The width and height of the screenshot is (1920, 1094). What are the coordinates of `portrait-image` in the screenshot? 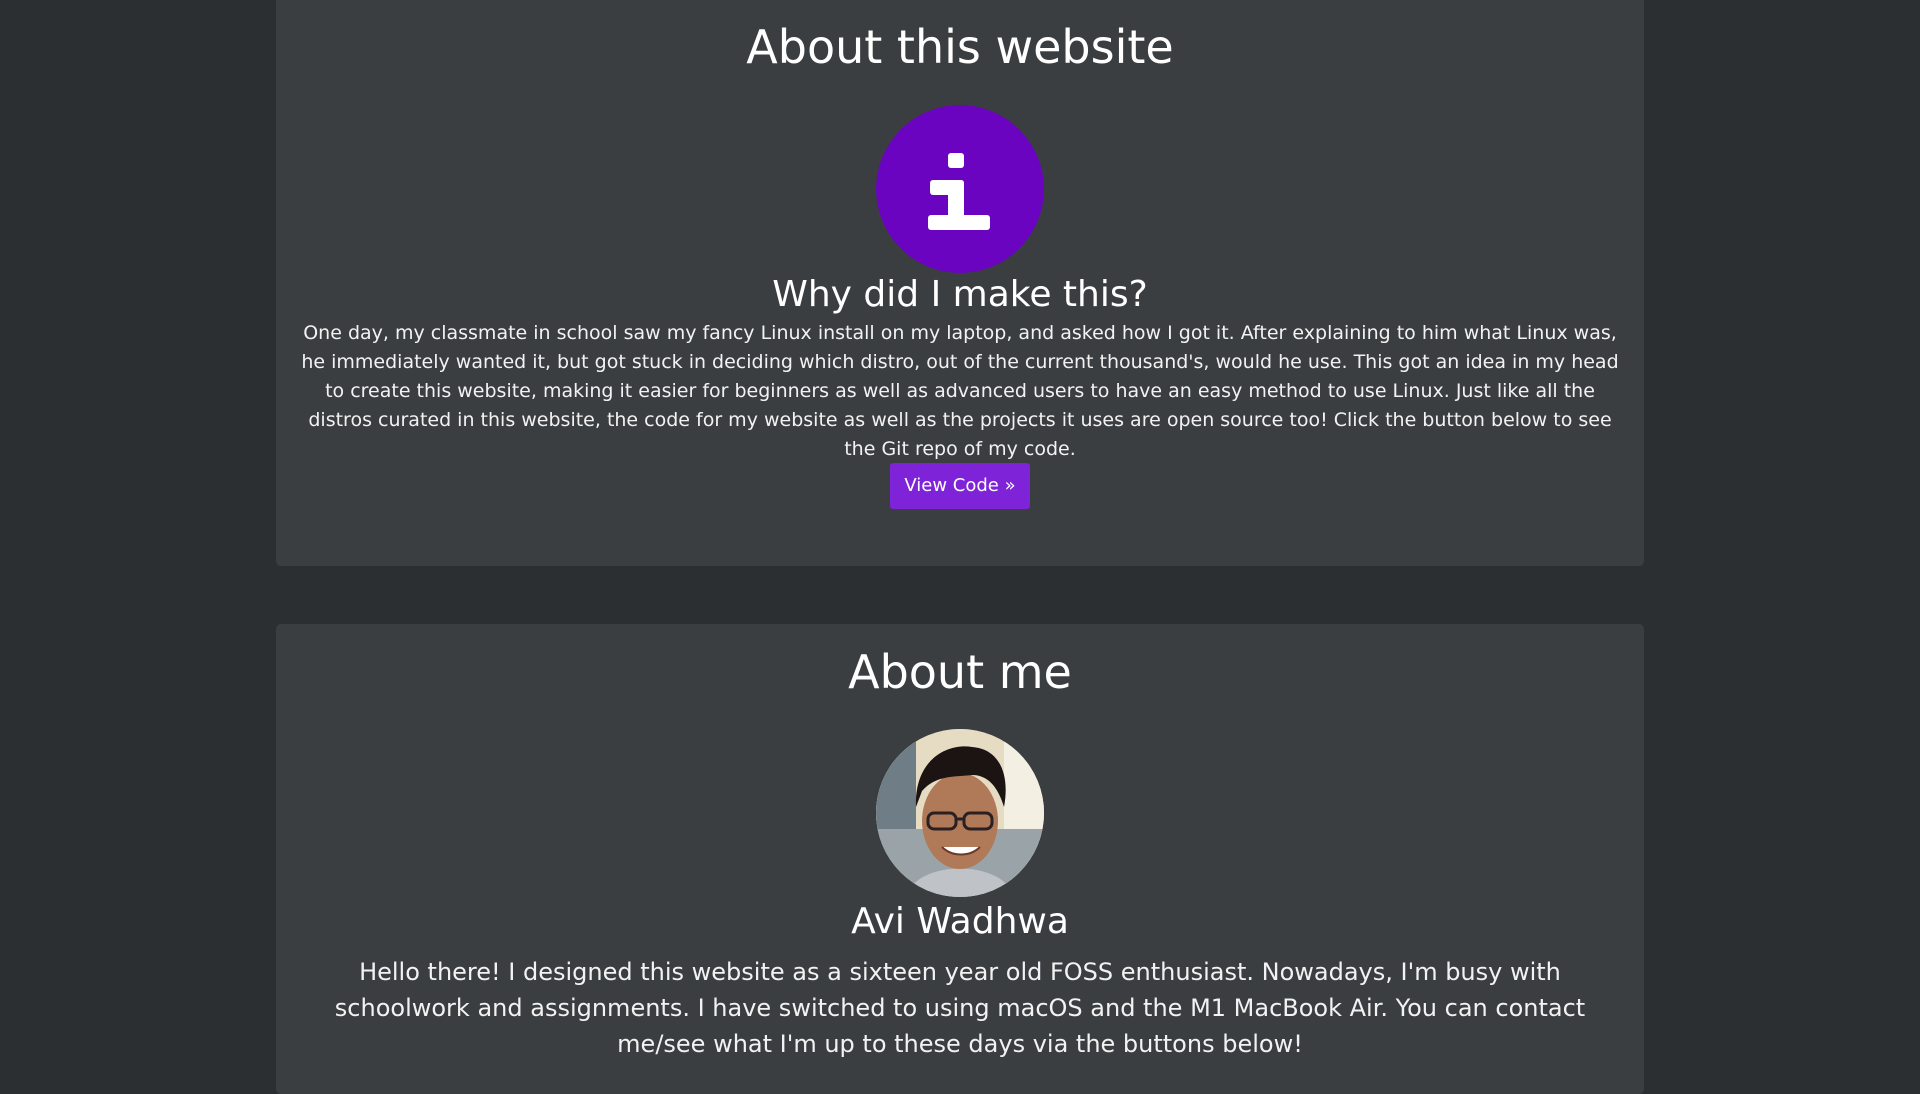 It's located at (960, 813).